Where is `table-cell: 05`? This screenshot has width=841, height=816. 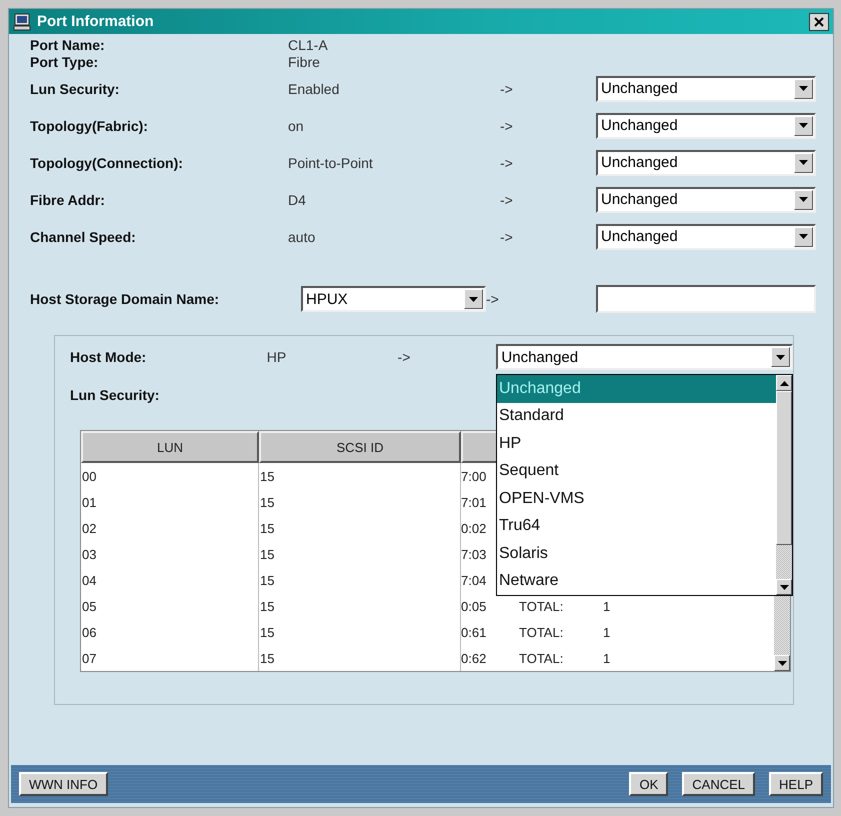 table-cell: 05 is located at coordinates (170, 606).